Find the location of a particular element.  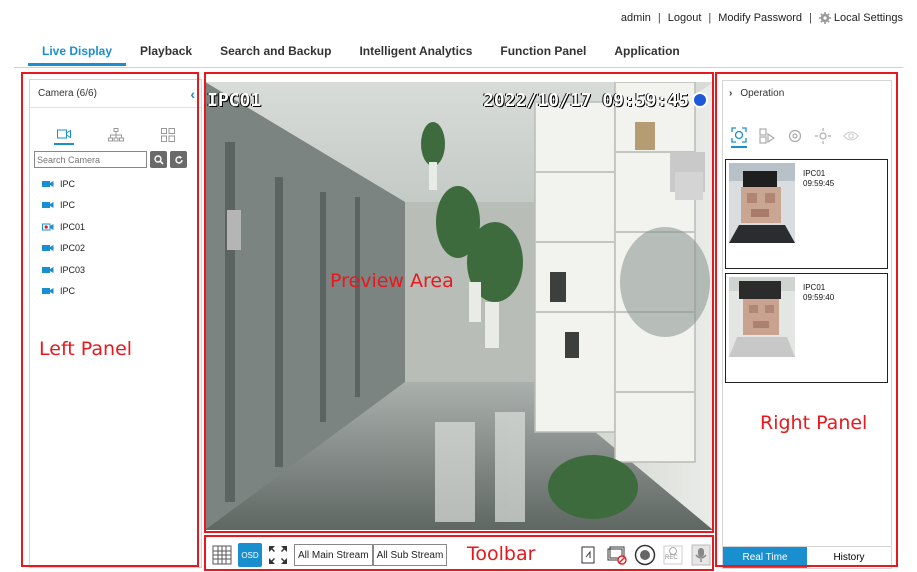

search-camera-input is located at coordinates (90, 159).